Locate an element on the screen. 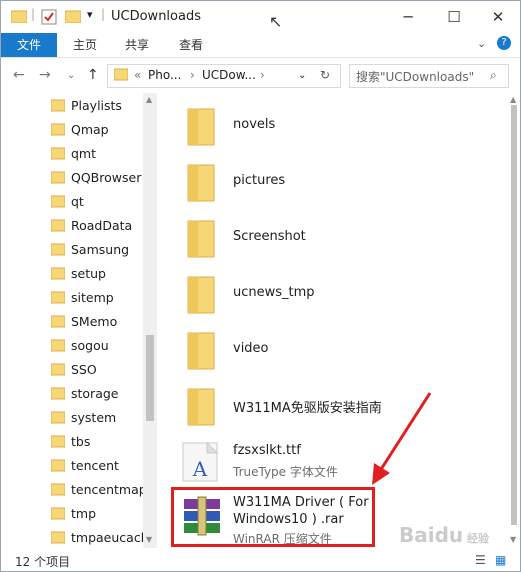  file-type: TrueType 字体文件 is located at coordinates (285, 472).